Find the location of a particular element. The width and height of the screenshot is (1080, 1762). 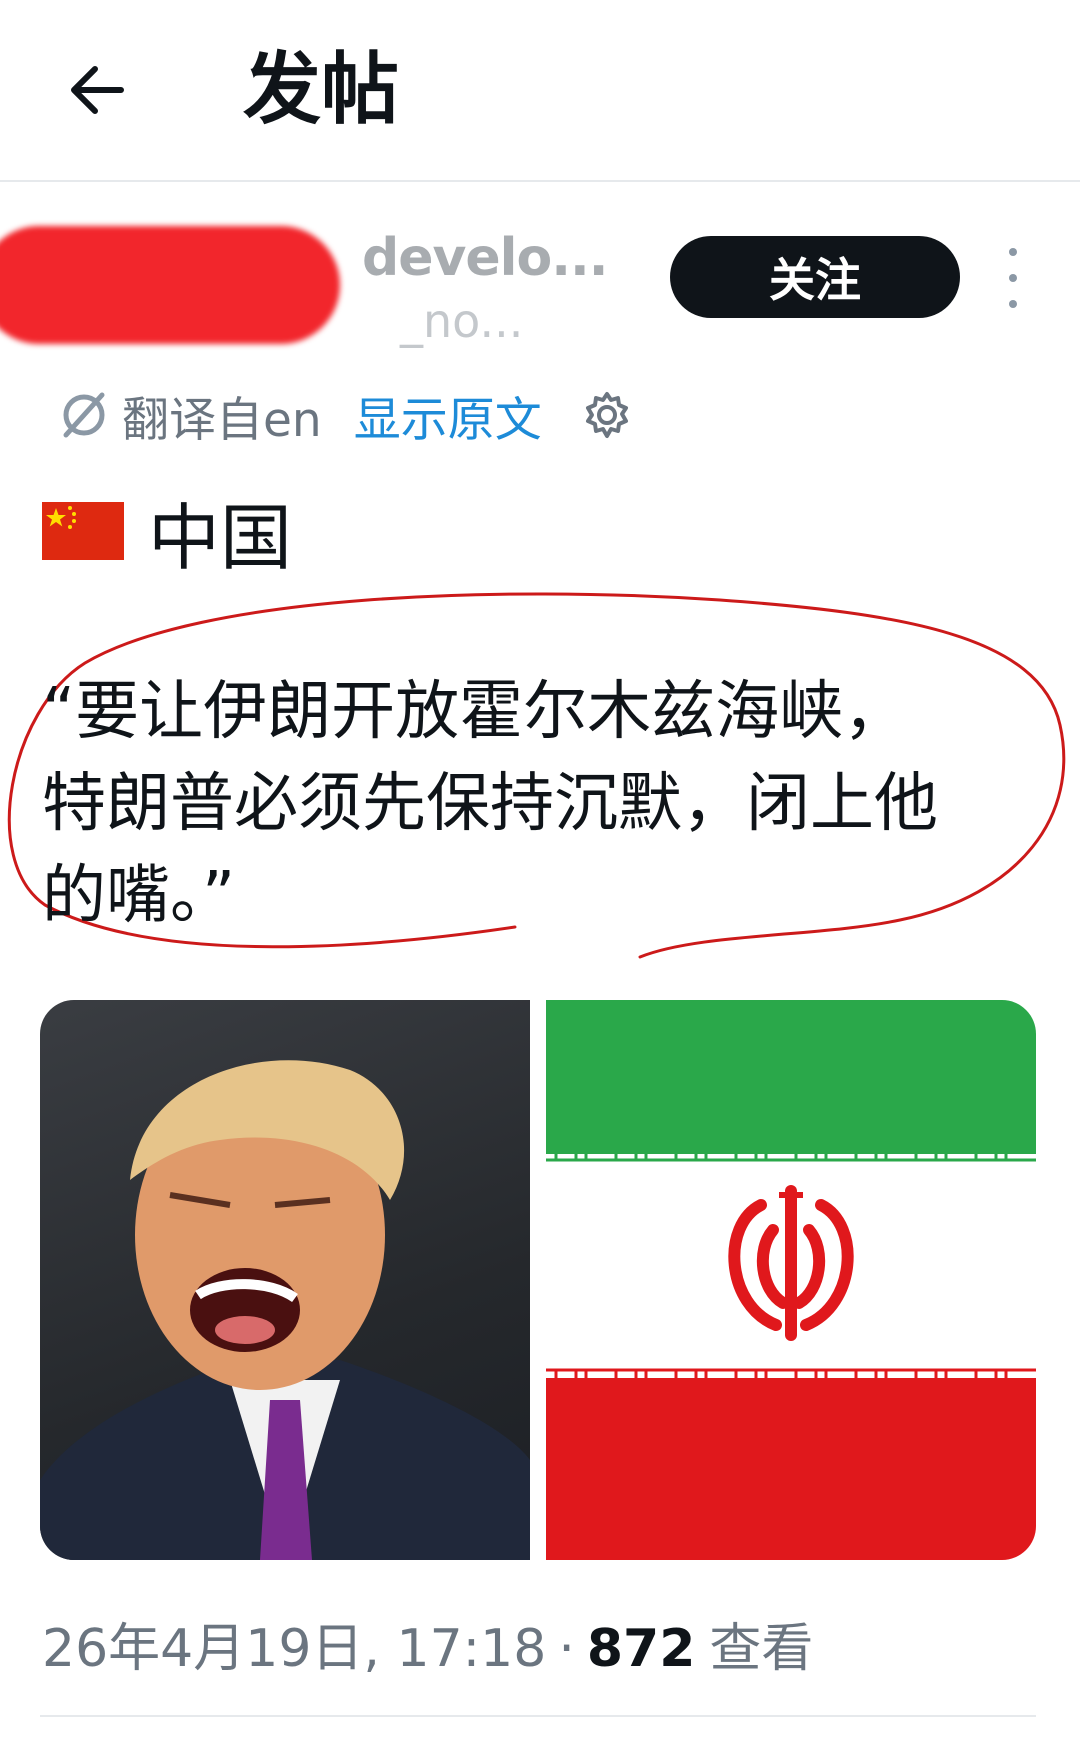

more-options-button is located at coordinates (1013, 278).